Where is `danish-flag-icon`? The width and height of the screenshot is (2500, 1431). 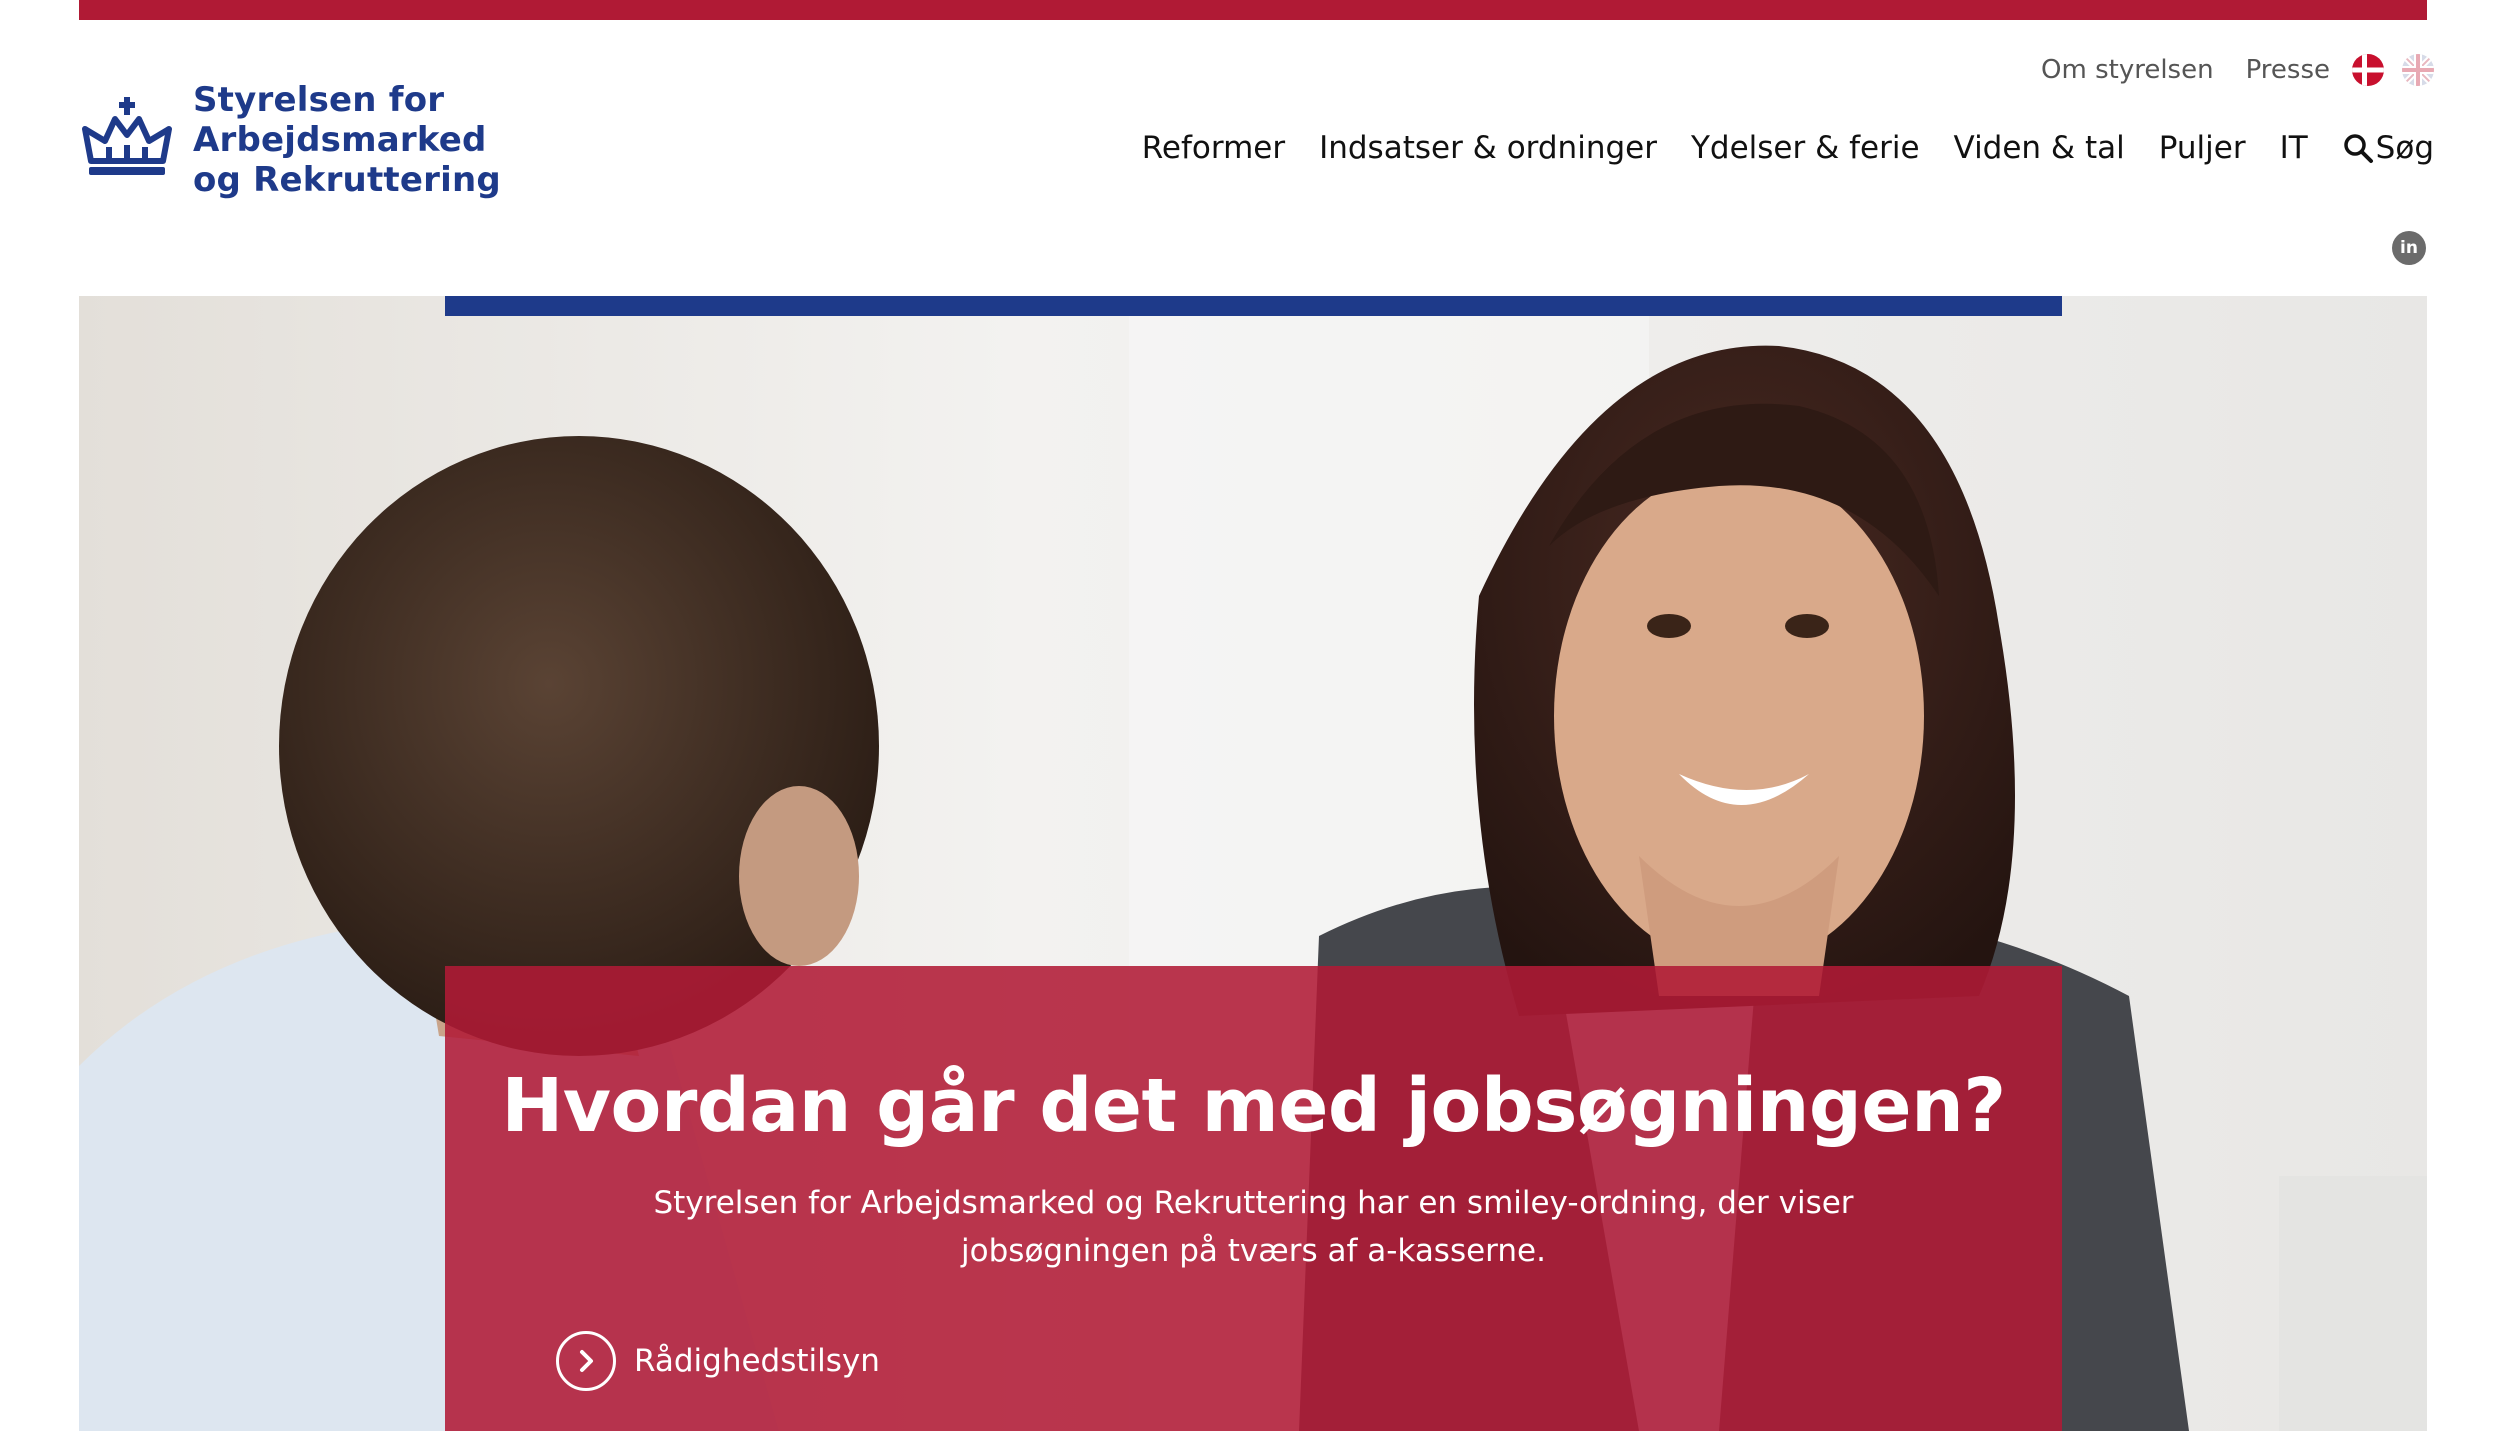 danish-flag-icon is located at coordinates (2368, 70).